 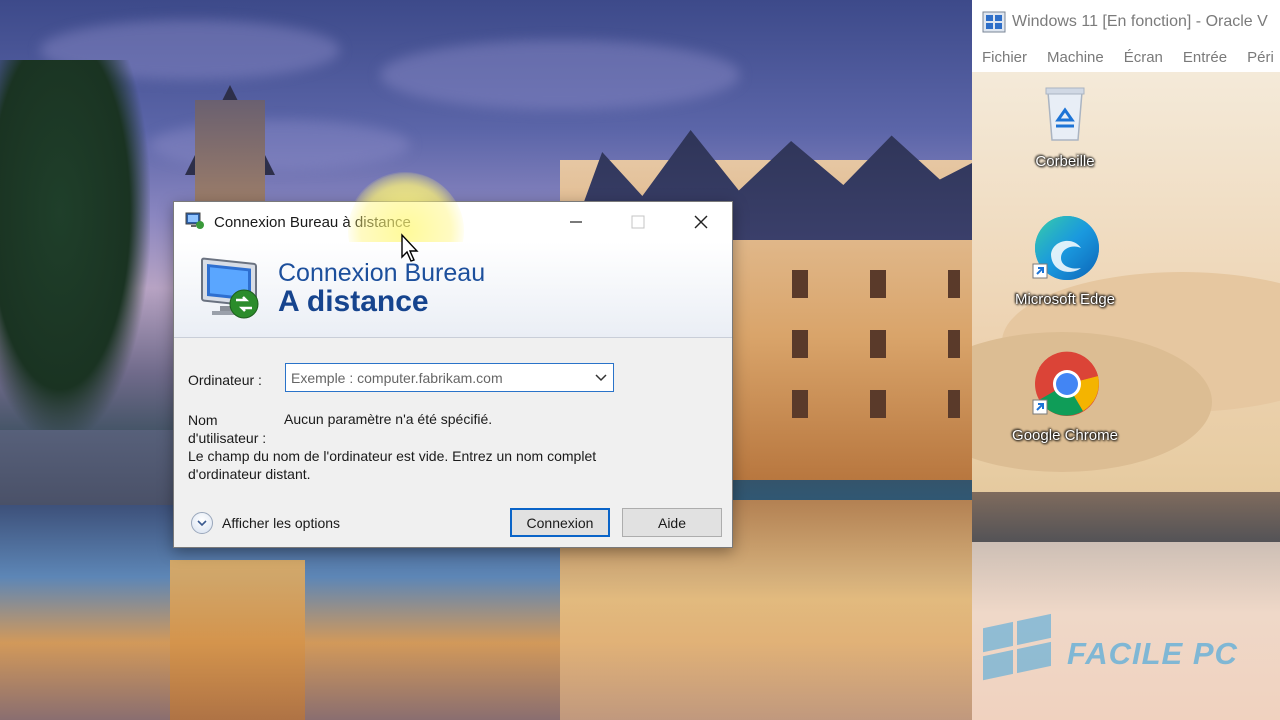 I want to click on minimize-button, so click(x=576, y=222).